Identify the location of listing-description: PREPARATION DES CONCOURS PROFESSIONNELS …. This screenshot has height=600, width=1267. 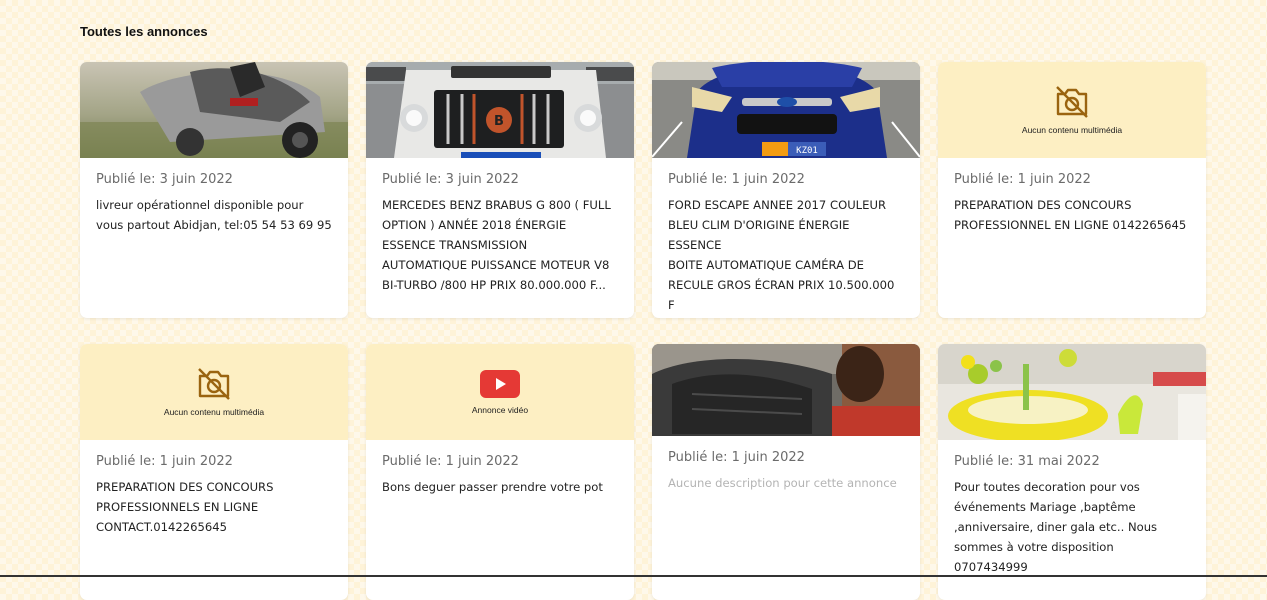
(185, 507).